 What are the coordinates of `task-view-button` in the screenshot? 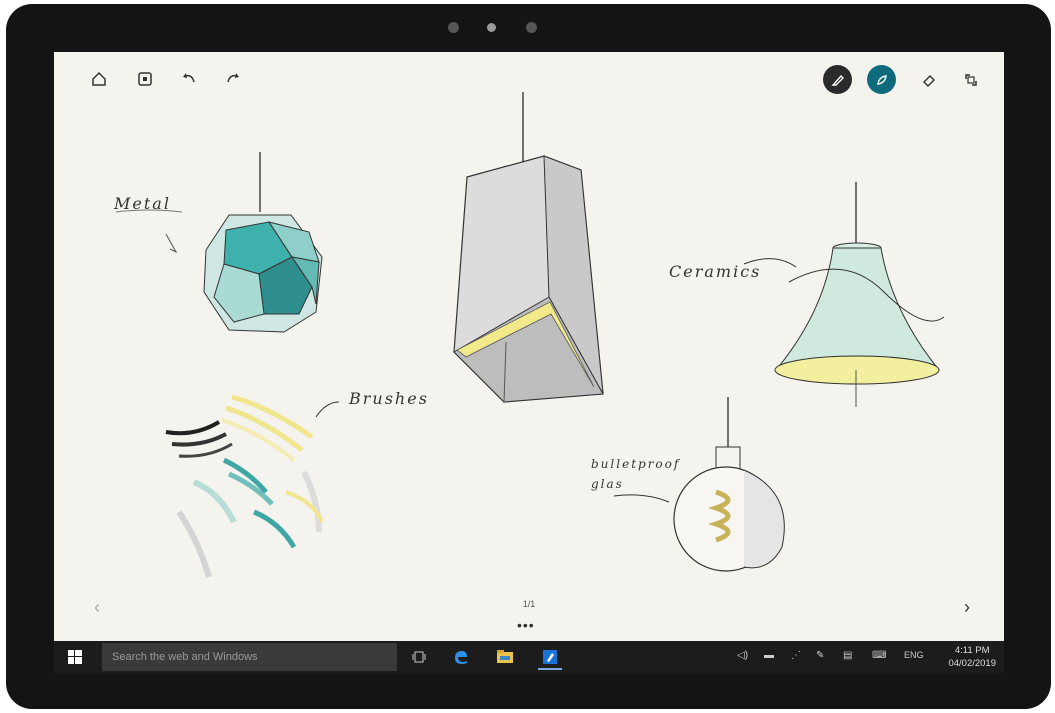 It's located at (419, 657).